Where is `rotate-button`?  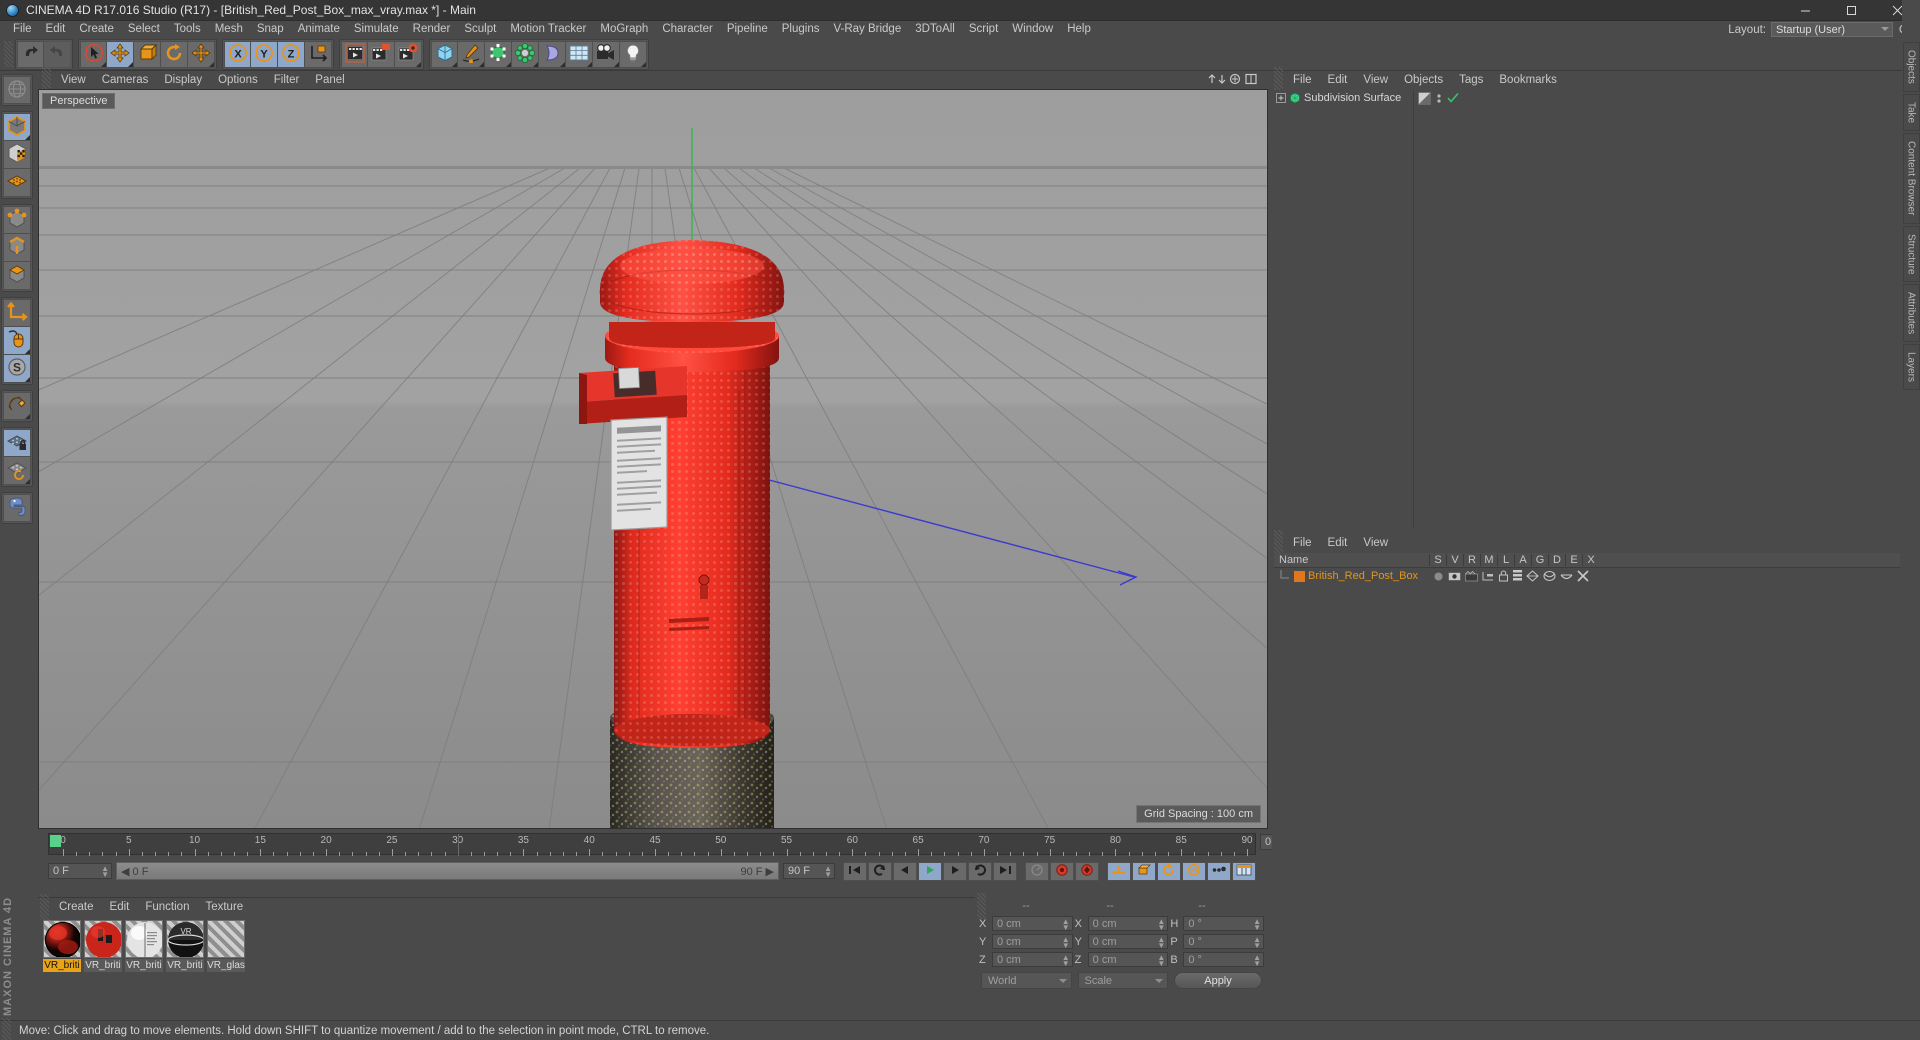
rotate-button is located at coordinates (174, 54).